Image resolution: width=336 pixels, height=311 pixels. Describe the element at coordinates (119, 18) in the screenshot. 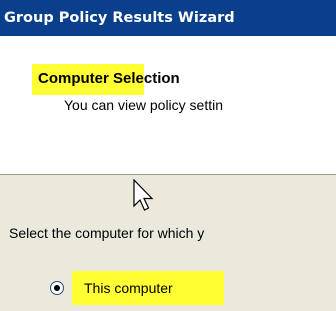

I see `window-title: Group Policy Results Wizard` at that location.